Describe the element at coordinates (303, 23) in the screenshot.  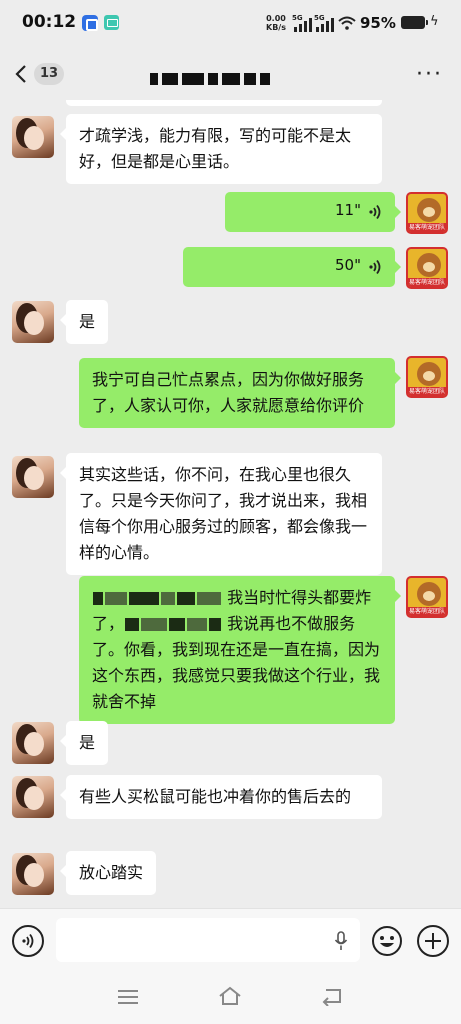
I see `signal-icon: 5G` at that location.